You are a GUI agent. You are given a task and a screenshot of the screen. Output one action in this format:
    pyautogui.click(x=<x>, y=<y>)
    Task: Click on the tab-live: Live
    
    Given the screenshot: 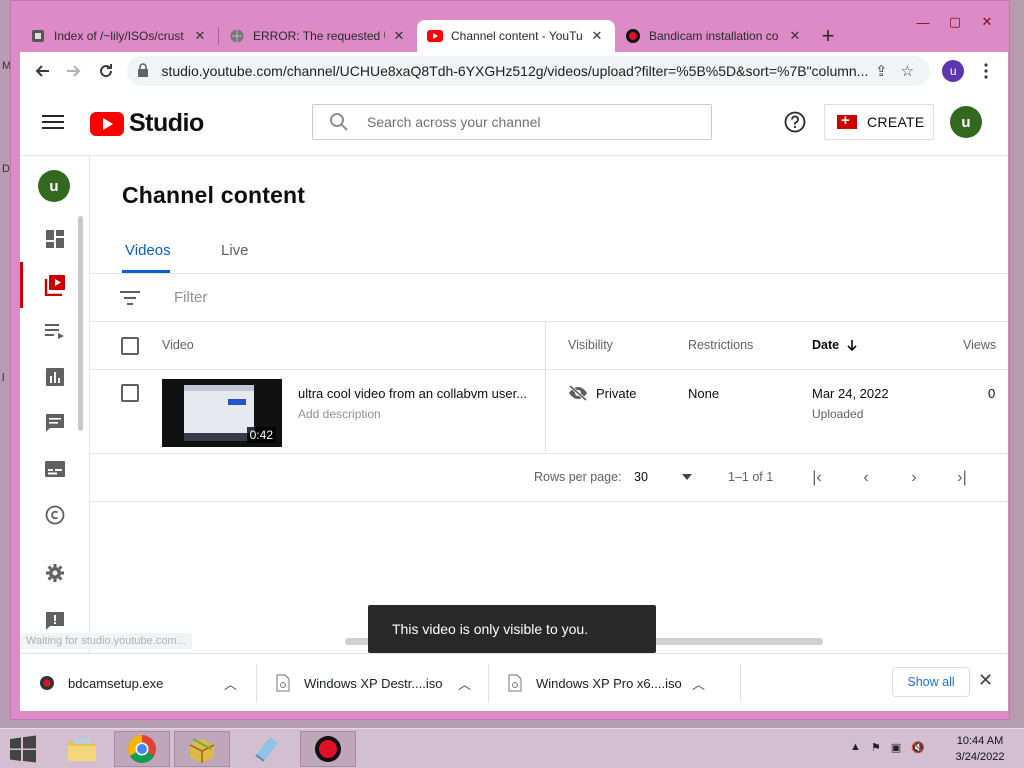 What is the action you would take?
    pyautogui.click(x=235, y=250)
    